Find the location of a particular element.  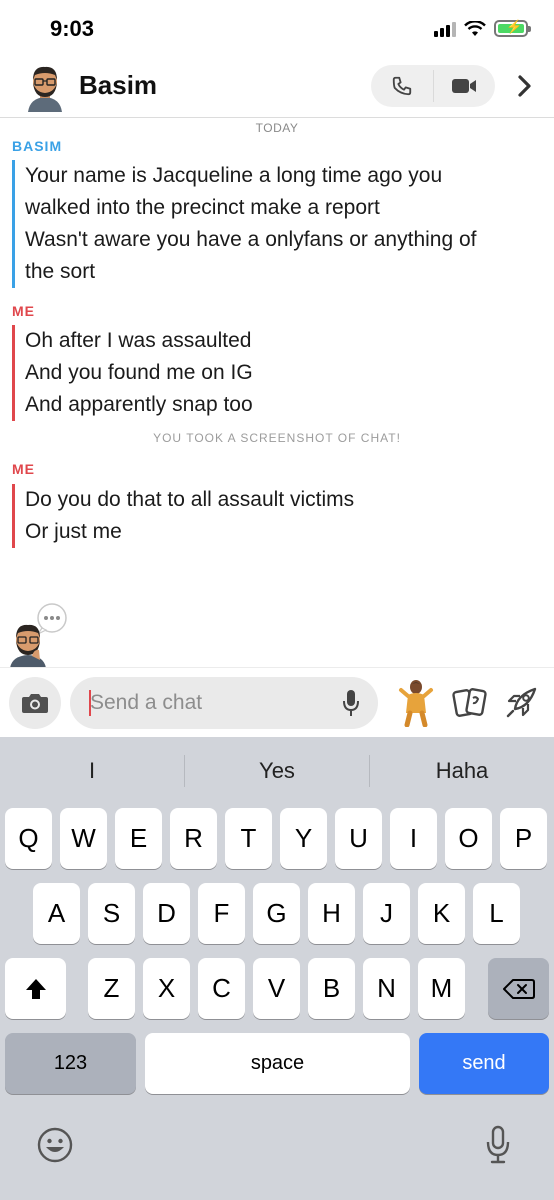

key-y: Y is located at coordinates (303, 838).